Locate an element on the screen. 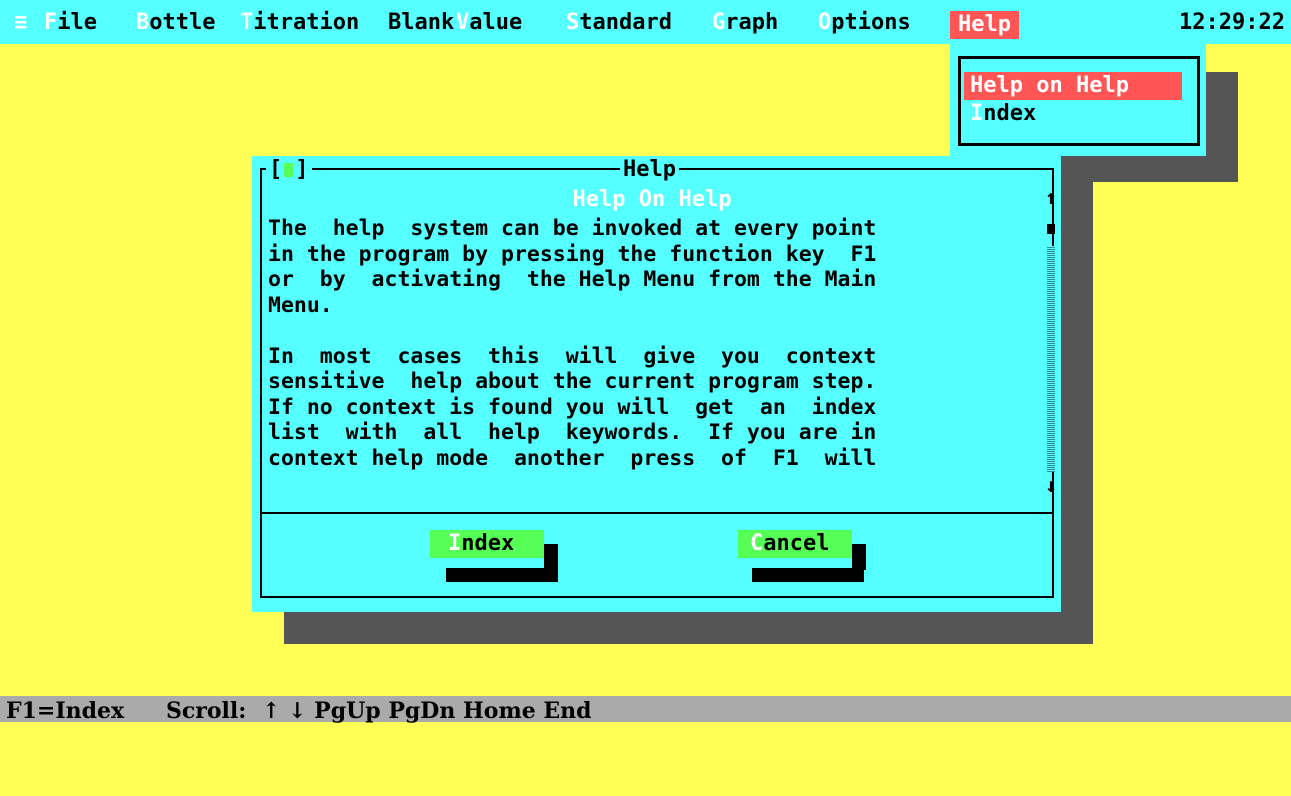  menu-titration: Titration is located at coordinates (299, 23).